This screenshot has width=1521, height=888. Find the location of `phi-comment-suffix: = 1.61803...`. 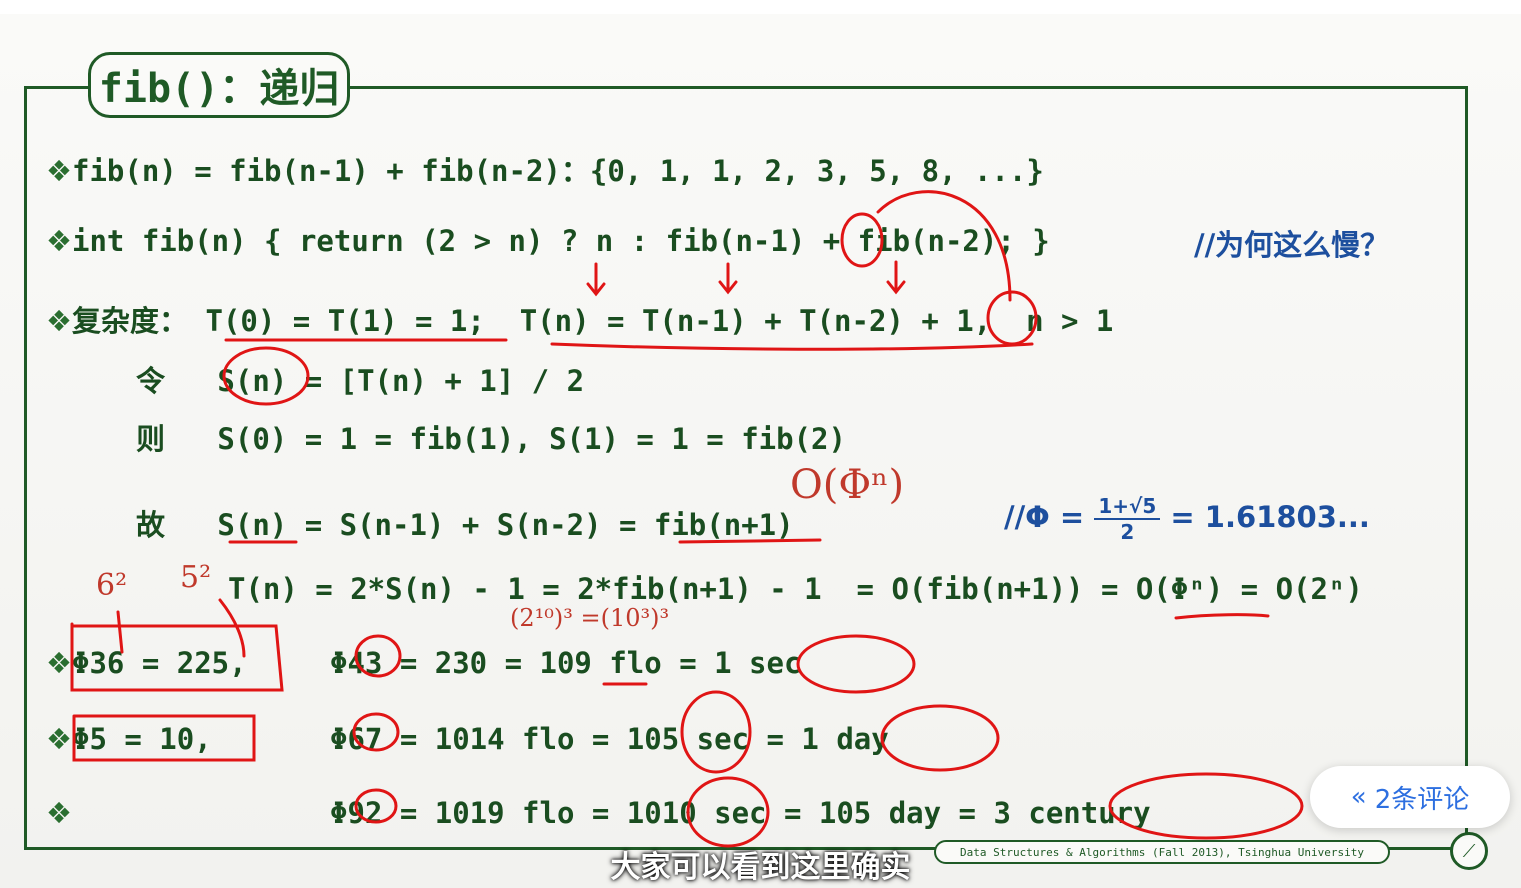

phi-comment-suffix: = 1.61803... is located at coordinates (1270, 517).